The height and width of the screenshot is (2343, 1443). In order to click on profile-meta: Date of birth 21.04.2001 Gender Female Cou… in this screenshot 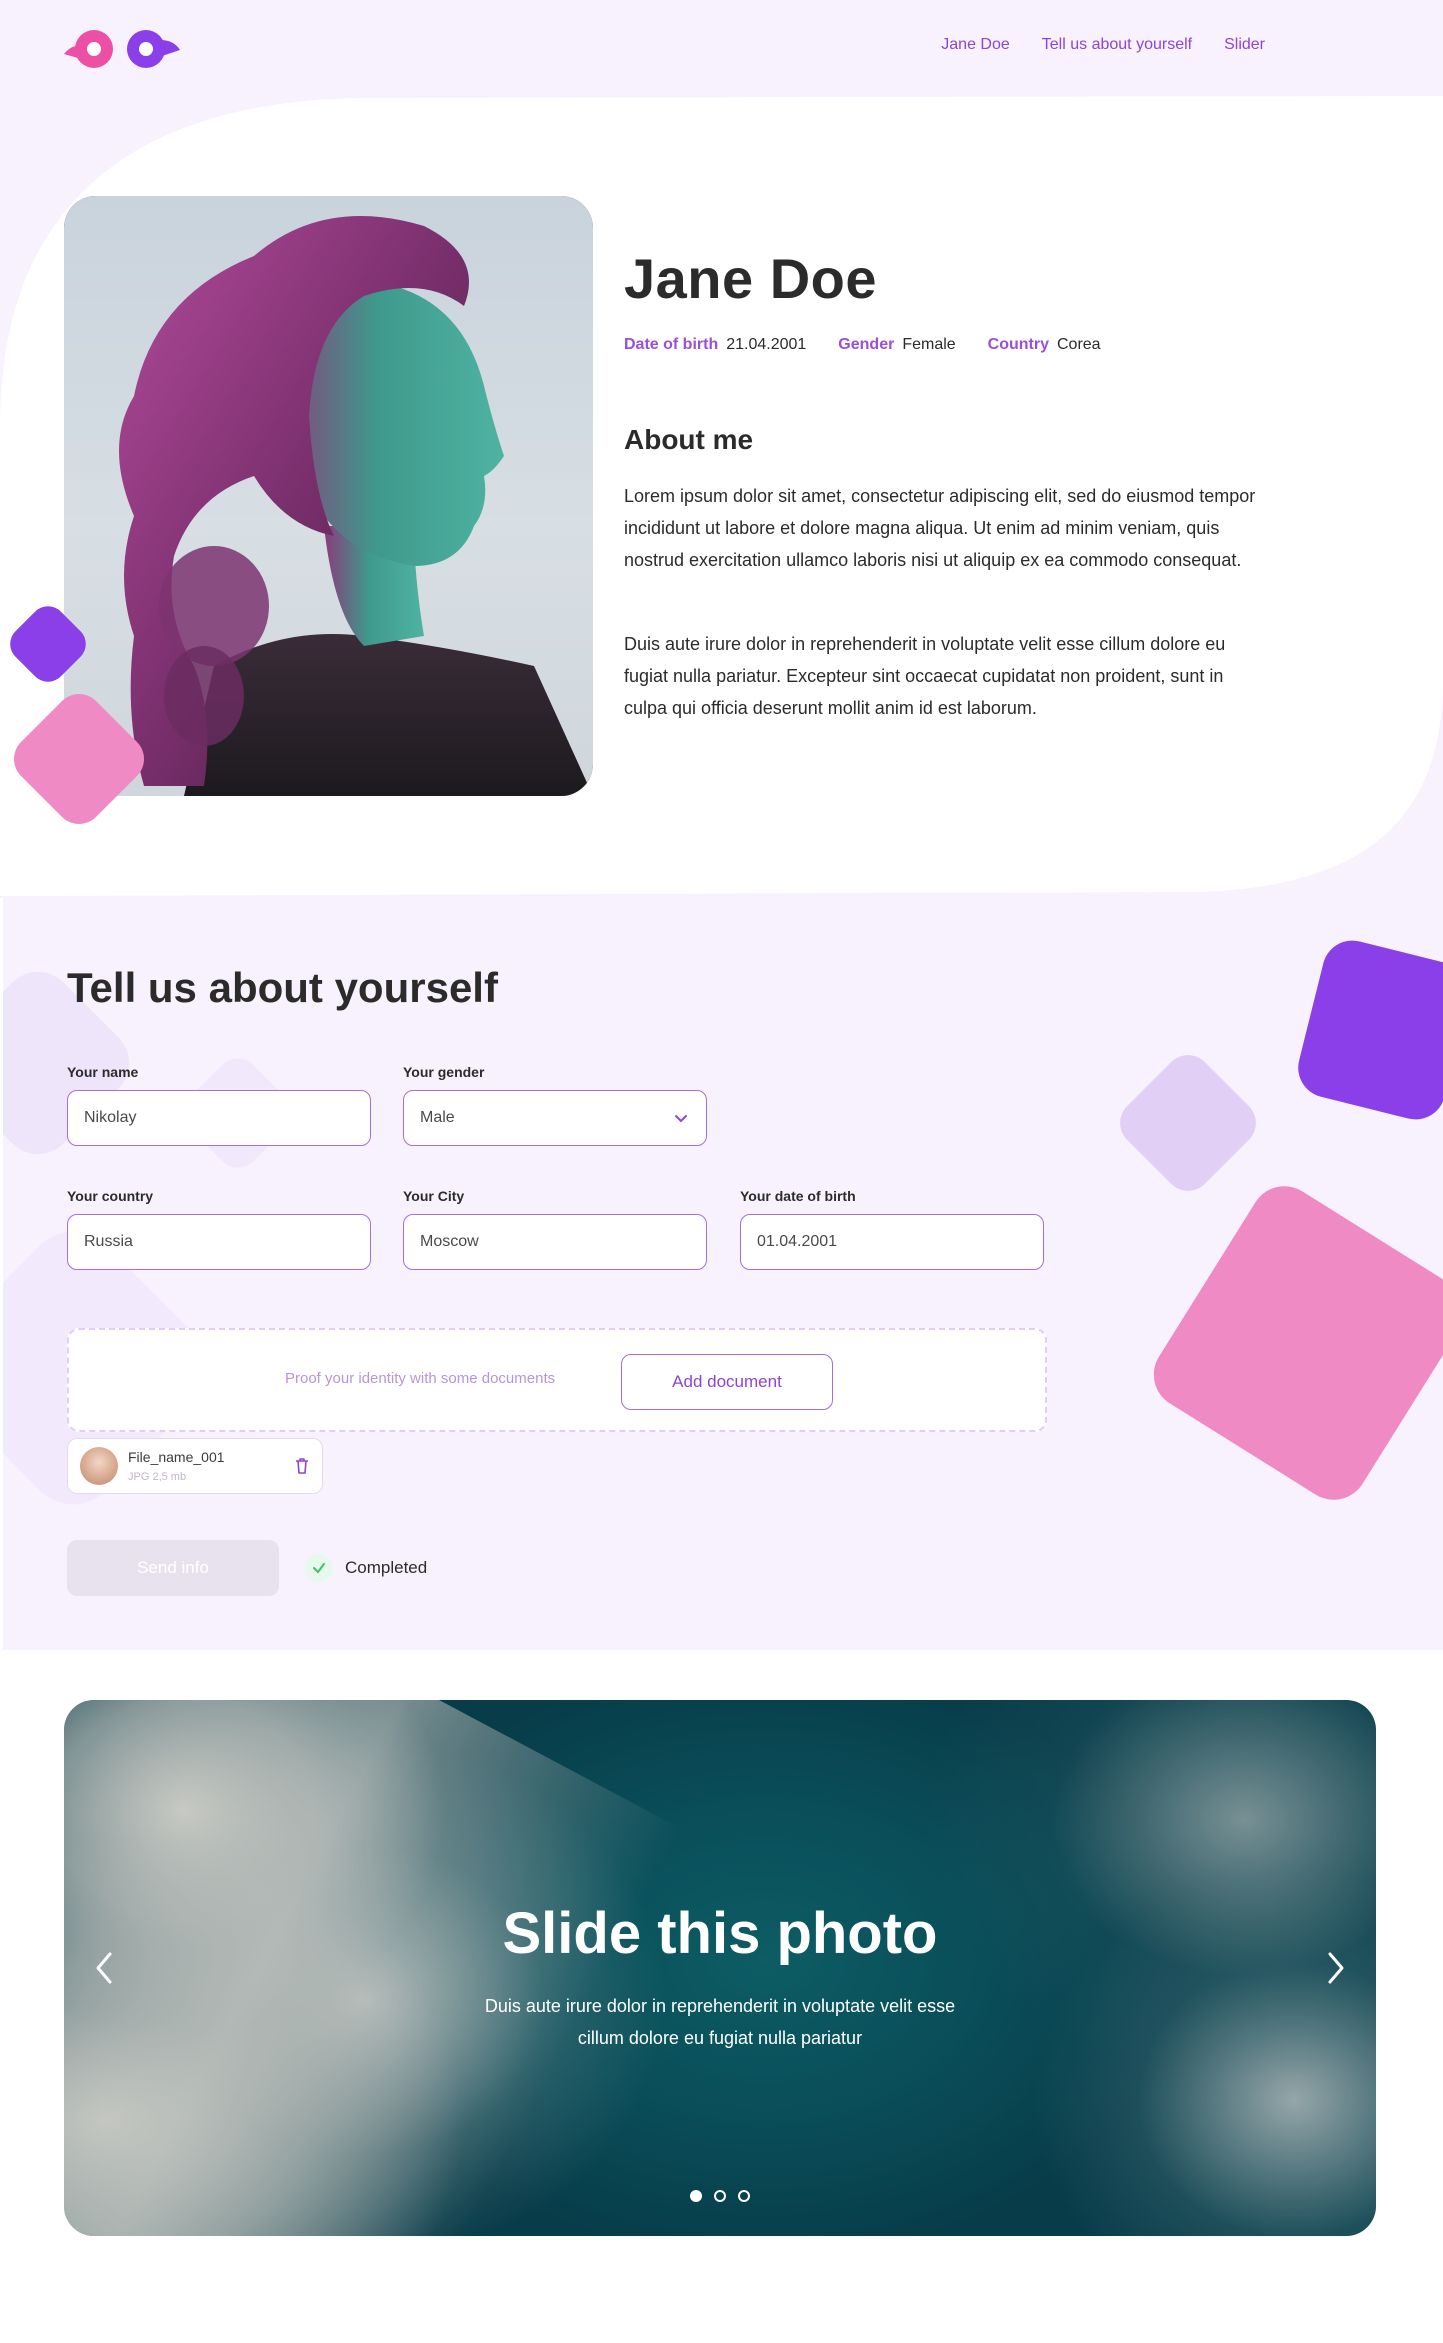, I will do `click(862, 345)`.